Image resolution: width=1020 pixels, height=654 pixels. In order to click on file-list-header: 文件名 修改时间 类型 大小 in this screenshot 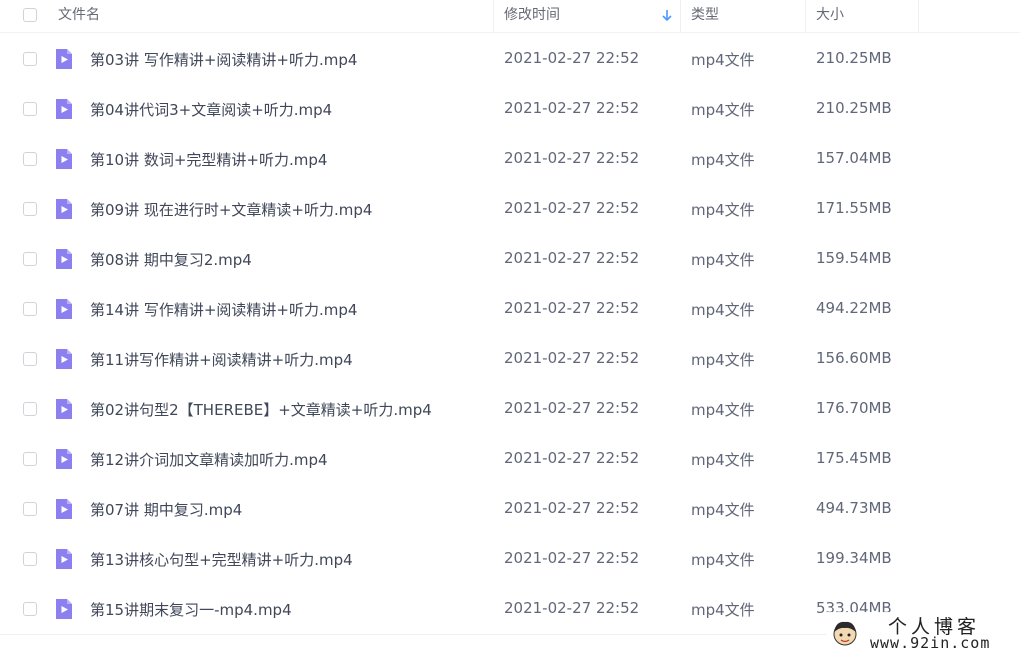, I will do `click(510, 16)`.